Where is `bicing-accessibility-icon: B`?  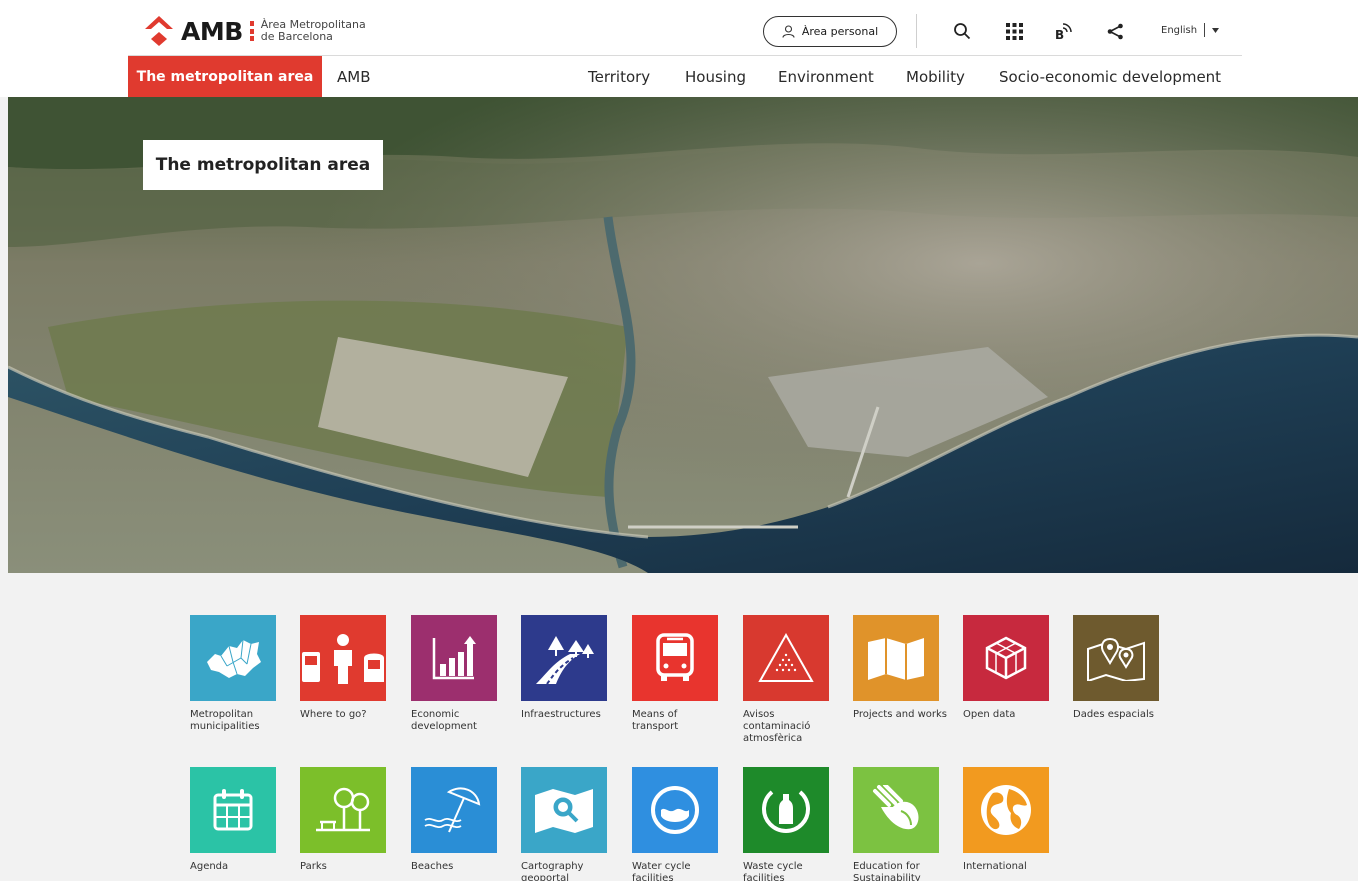
bicing-accessibility-icon: B is located at coordinates (1063, 32).